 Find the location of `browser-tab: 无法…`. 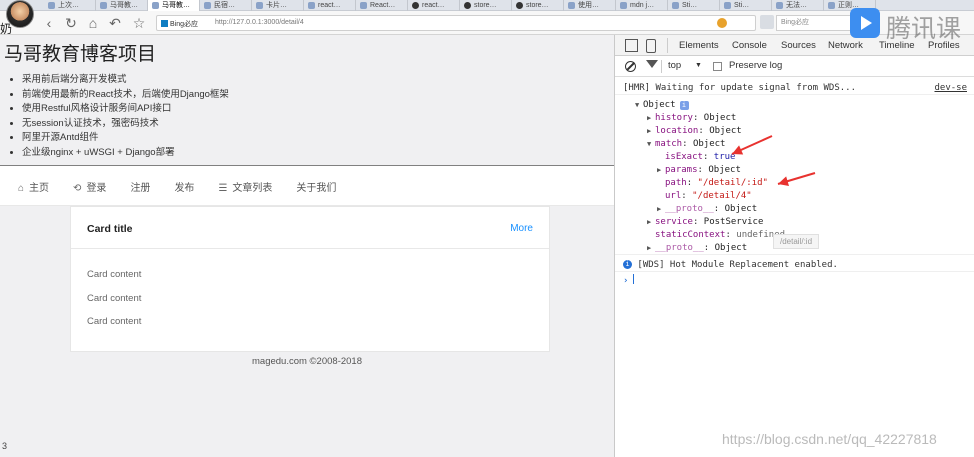

browser-tab: 无法… is located at coordinates (798, 5).